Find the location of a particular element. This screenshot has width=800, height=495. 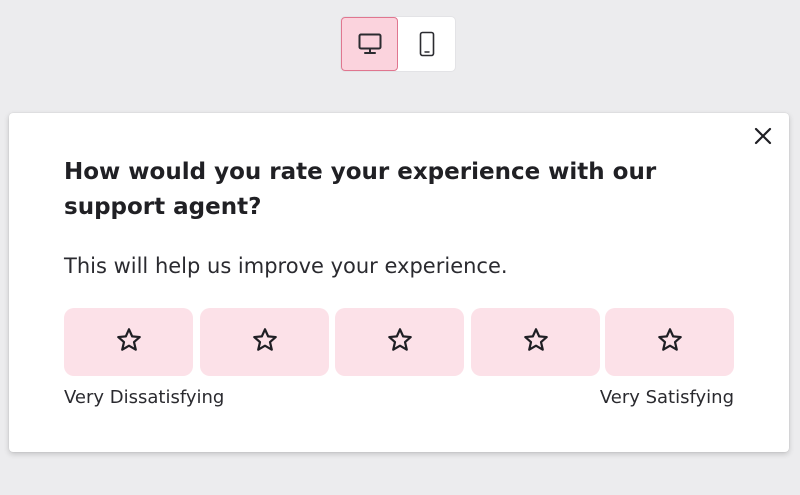

device-preview-toggle is located at coordinates (398, 44).